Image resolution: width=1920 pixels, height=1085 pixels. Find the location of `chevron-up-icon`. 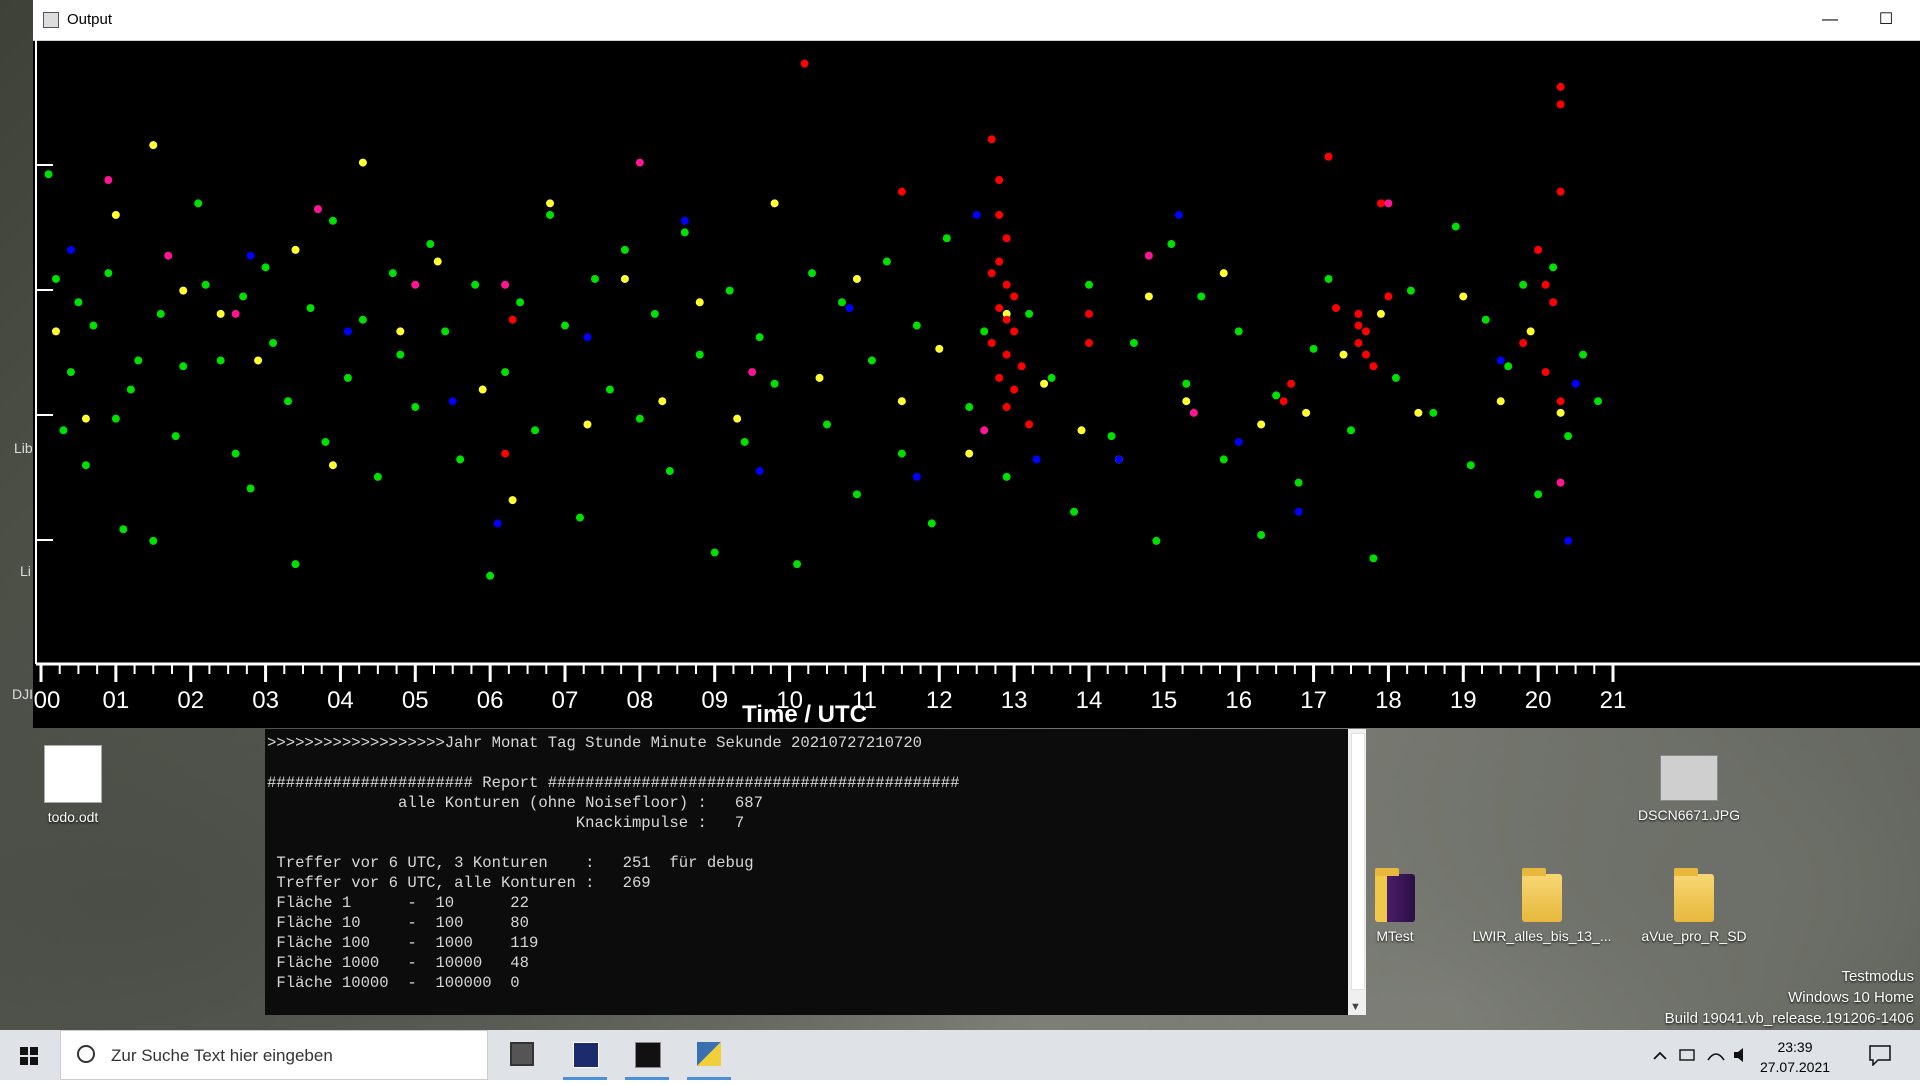

chevron-up-icon is located at coordinates (1660, 1055).